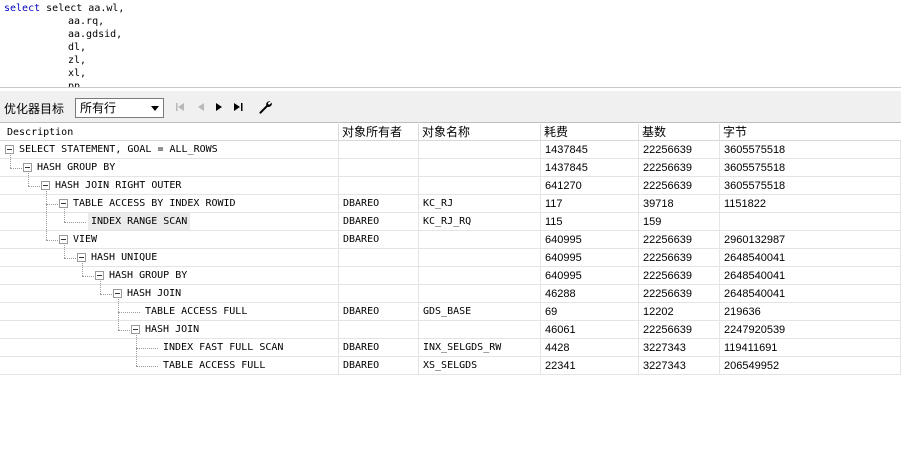 Image resolution: width=901 pixels, height=449 pixels. What do you see at coordinates (169, 132) in the screenshot?
I see `column-header-description: Description` at bounding box center [169, 132].